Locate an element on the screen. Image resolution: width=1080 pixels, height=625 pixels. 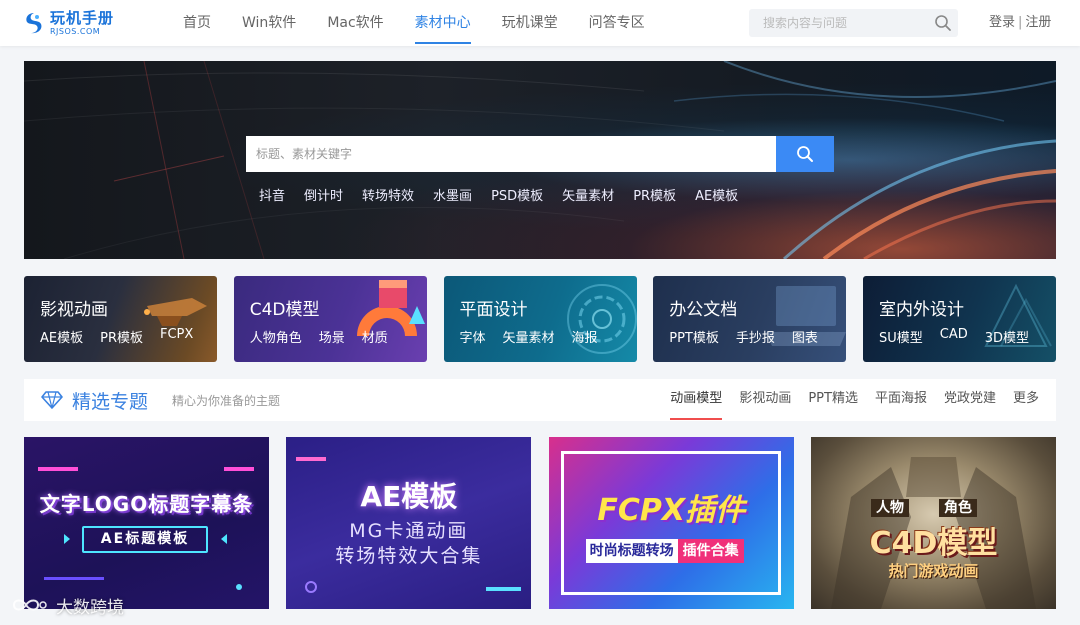
category-sub-link: 场景 is located at coordinates (332, 336).